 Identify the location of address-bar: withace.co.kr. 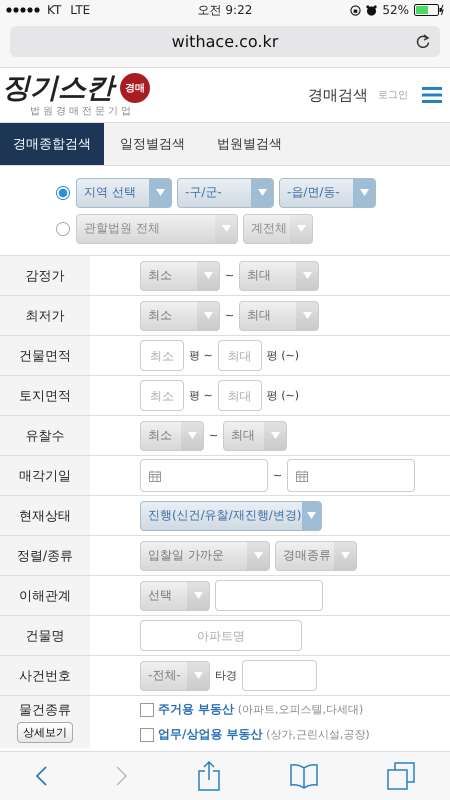
(225, 41).